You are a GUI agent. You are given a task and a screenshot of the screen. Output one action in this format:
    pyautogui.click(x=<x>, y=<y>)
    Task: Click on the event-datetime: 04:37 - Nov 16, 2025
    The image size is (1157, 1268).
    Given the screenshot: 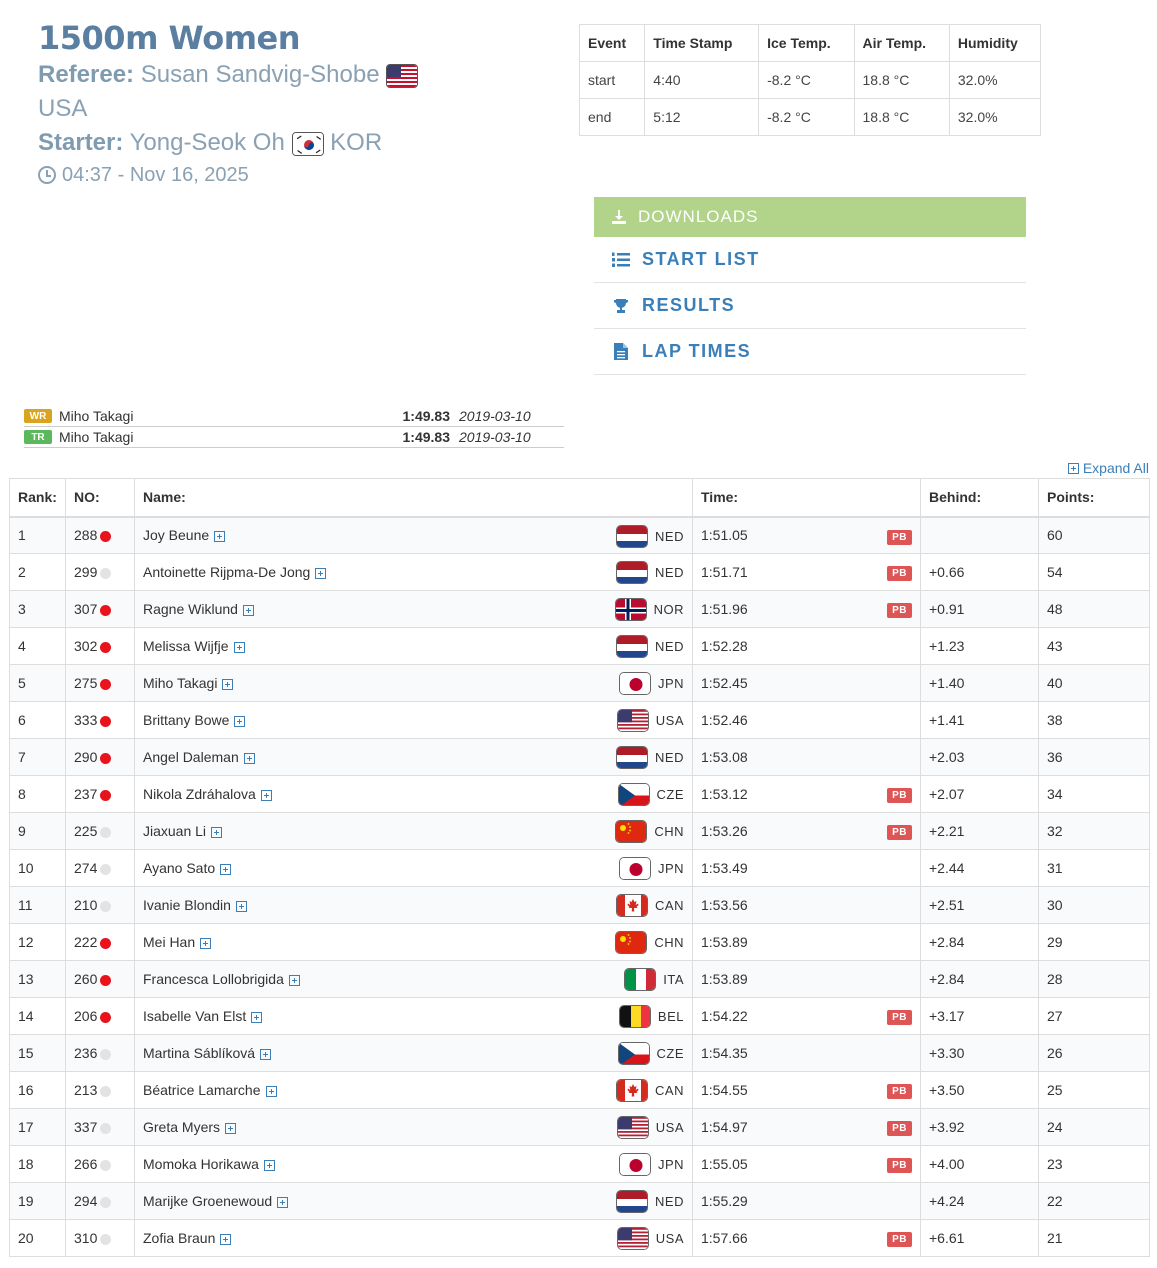 What is the action you would take?
    pyautogui.click(x=298, y=175)
    